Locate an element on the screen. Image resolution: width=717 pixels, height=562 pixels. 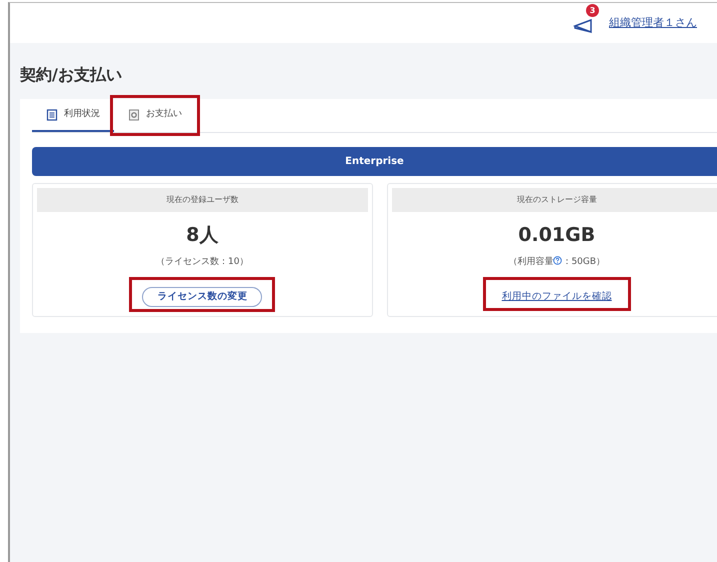
stat-note: （利用容量 is located at coordinates (531, 262).